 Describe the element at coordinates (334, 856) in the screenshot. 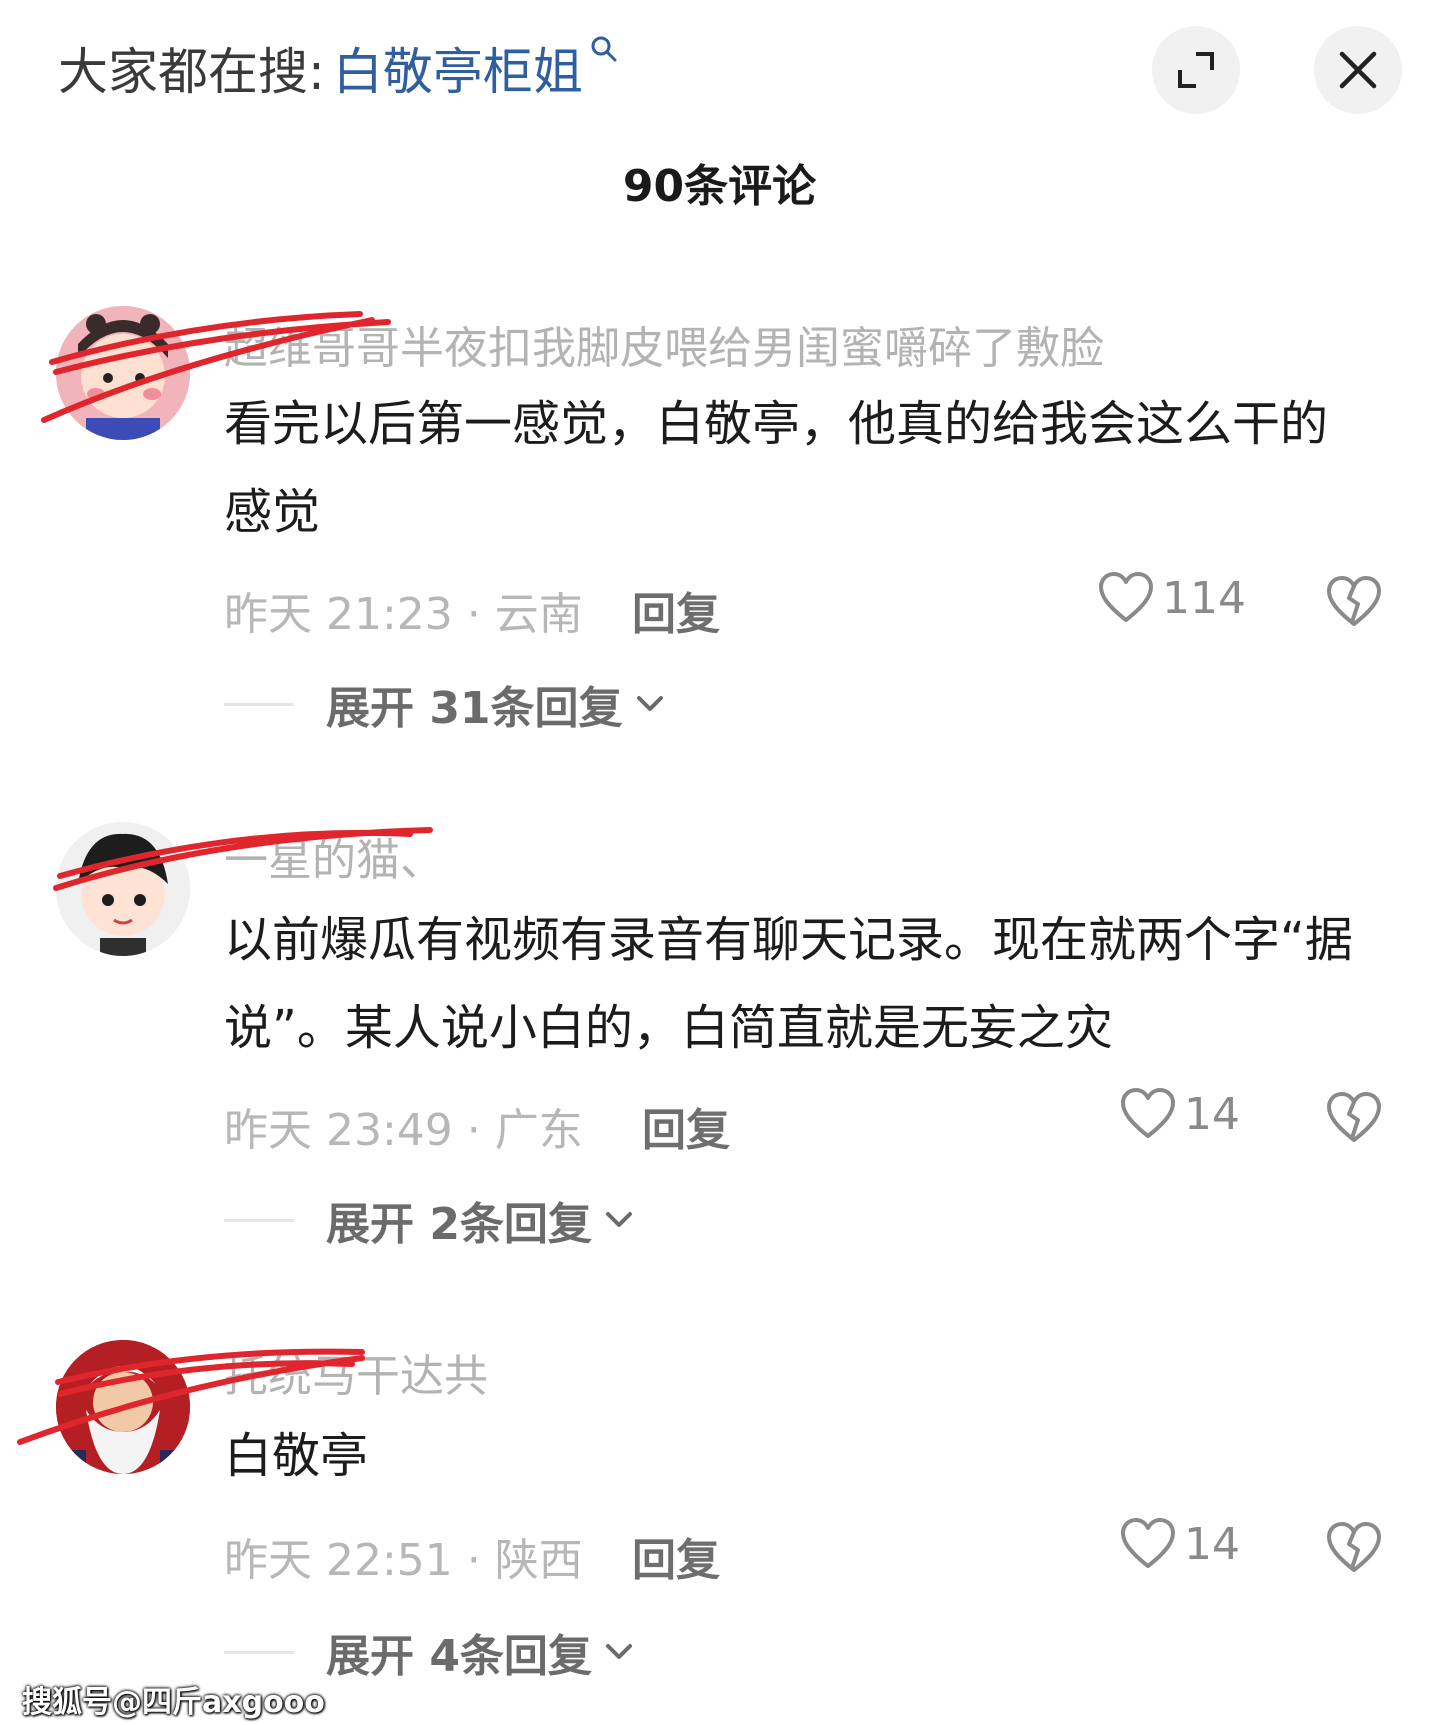

I see `comment-username: 一星的猫、` at that location.